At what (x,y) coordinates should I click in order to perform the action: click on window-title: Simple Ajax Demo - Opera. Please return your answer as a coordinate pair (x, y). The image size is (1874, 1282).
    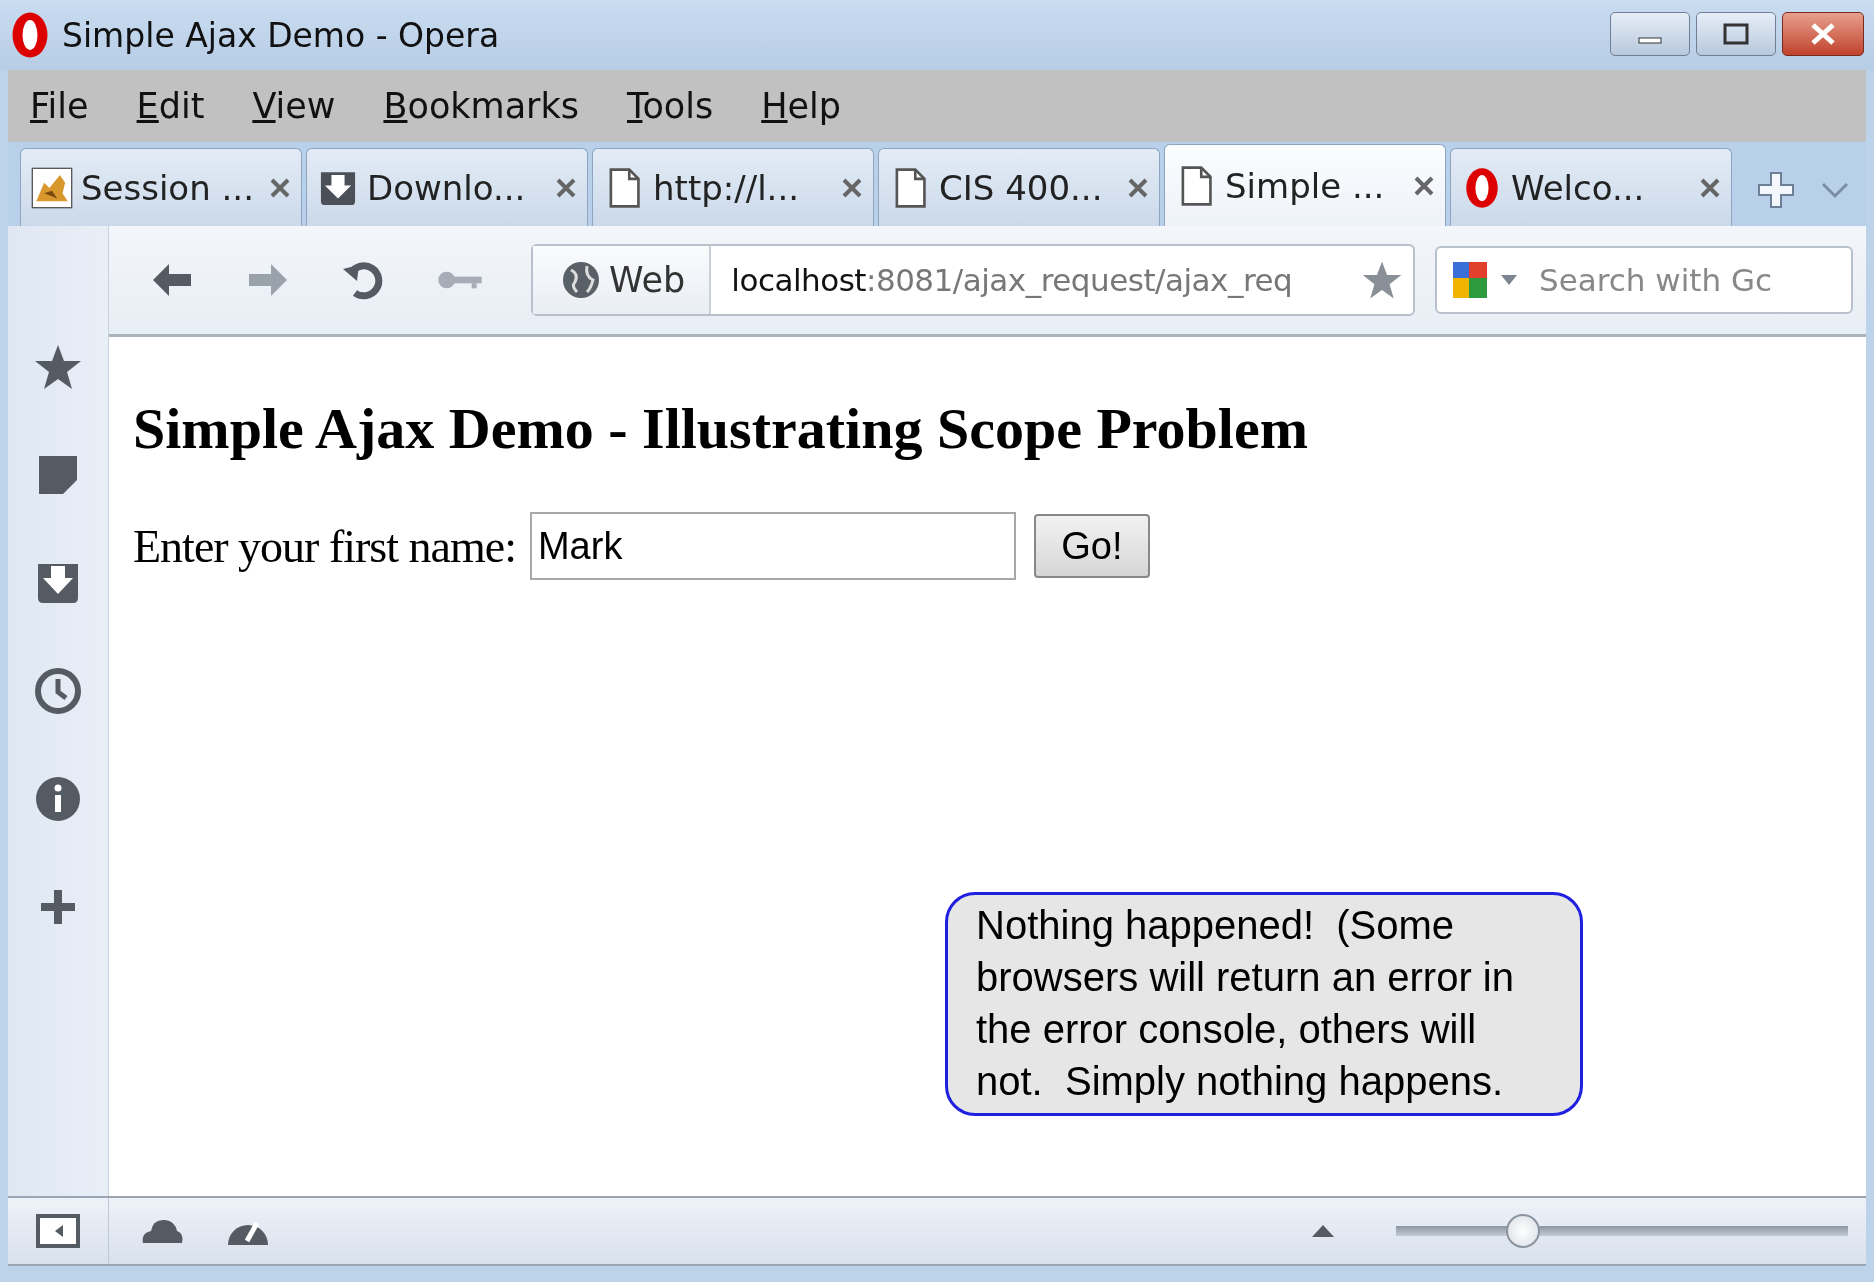
    Looking at the image, I should click on (281, 35).